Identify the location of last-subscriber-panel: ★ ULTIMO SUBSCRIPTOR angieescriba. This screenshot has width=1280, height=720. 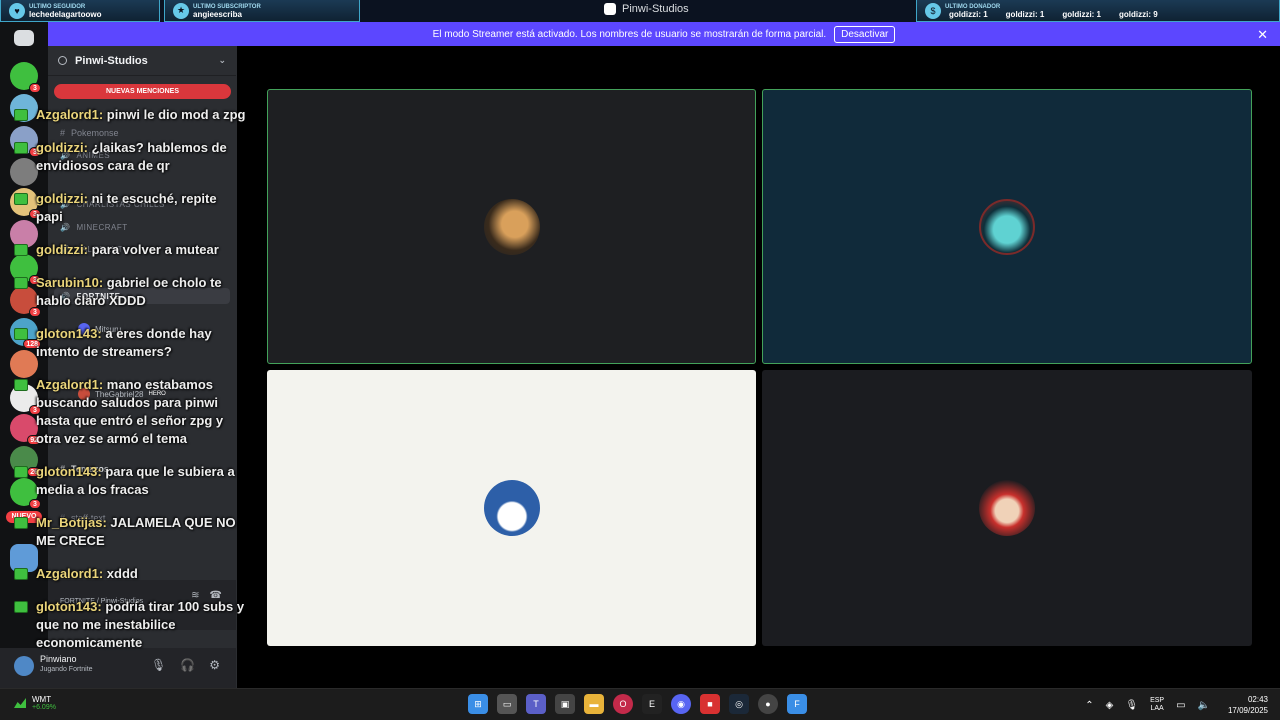
(262, 11).